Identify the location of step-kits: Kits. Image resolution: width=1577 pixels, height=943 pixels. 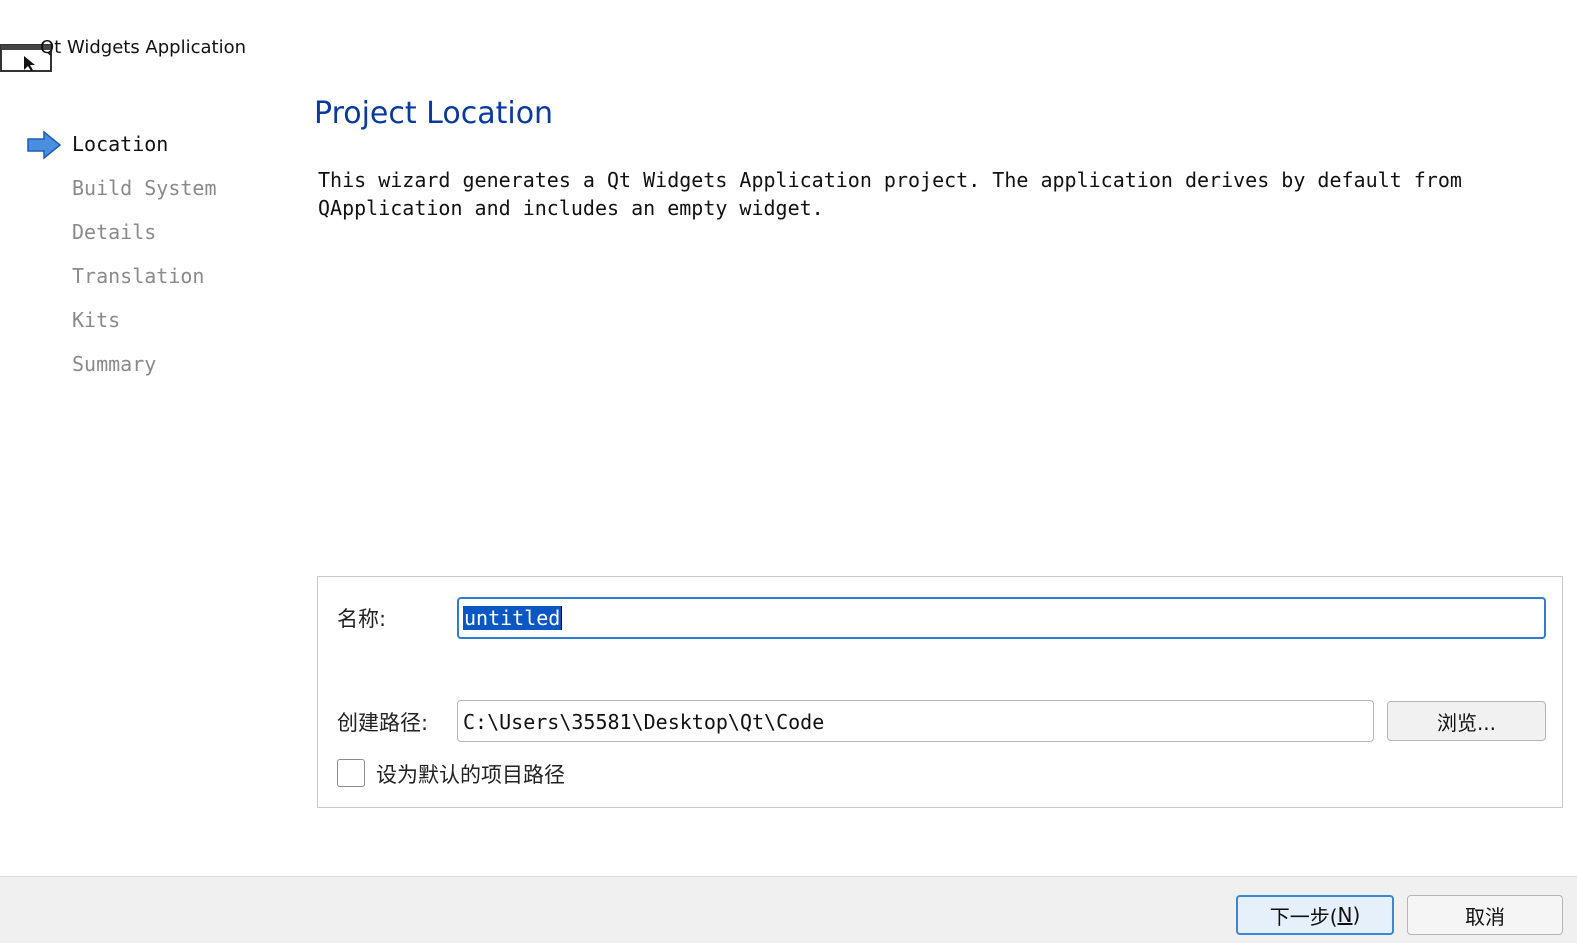
(96, 320).